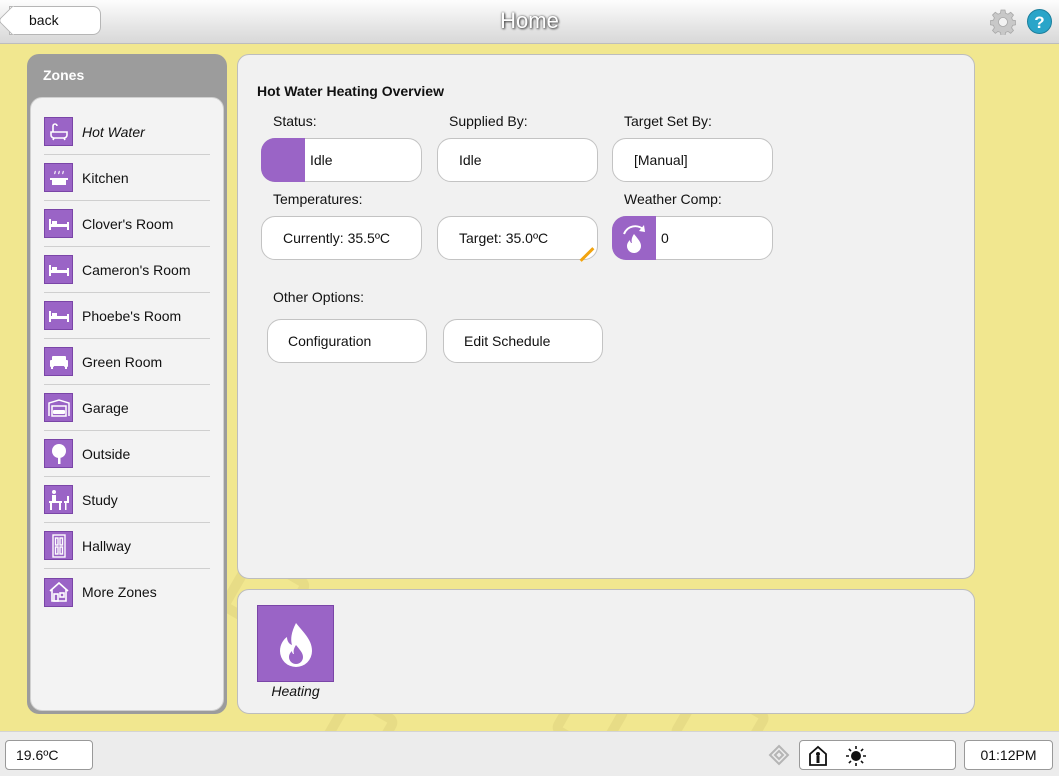  What do you see at coordinates (58, 361) in the screenshot?
I see `sofa-icon` at bounding box center [58, 361].